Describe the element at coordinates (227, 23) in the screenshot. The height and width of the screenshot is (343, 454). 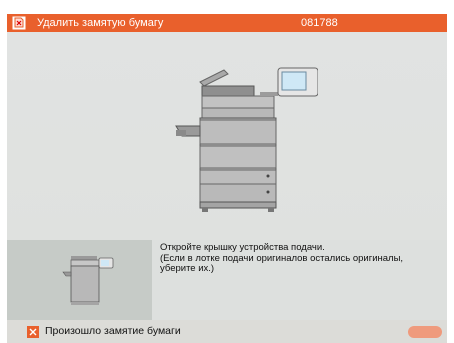
I see `title-bar: Удалить замятую бумагу 081788` at that location.